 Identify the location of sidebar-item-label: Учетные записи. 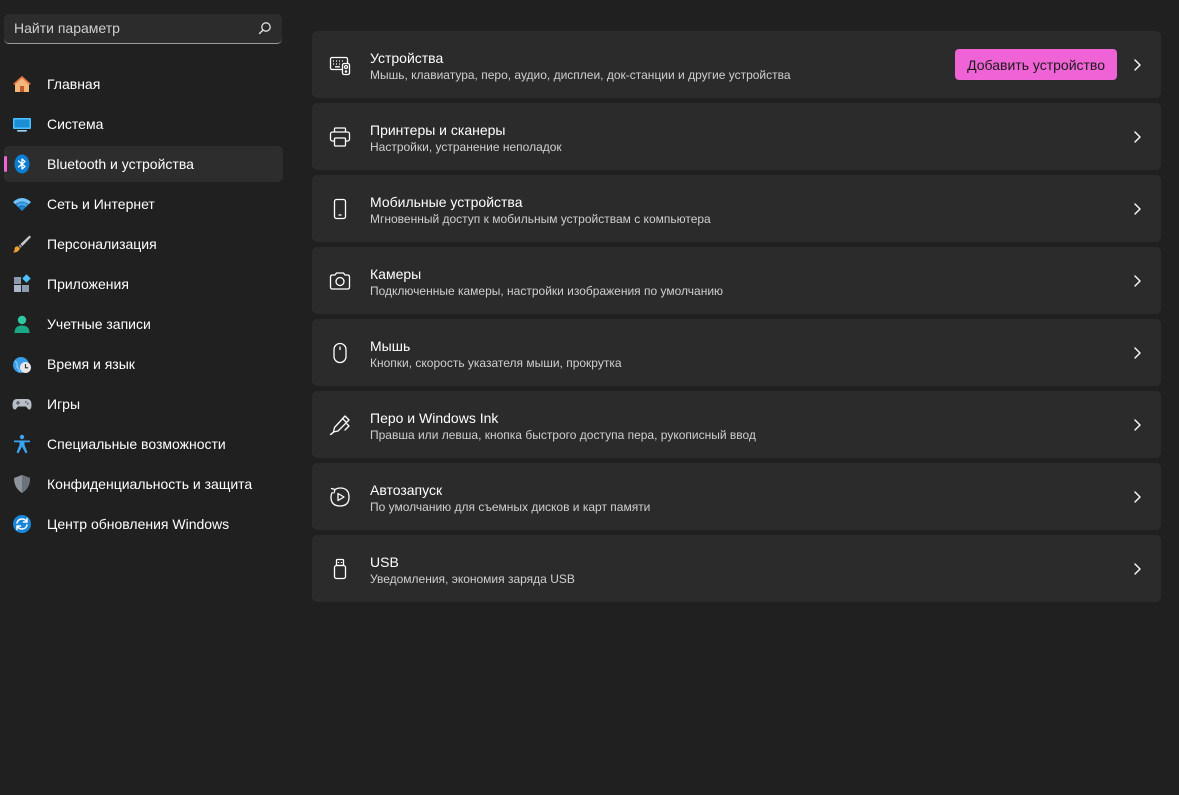
(99, 324).